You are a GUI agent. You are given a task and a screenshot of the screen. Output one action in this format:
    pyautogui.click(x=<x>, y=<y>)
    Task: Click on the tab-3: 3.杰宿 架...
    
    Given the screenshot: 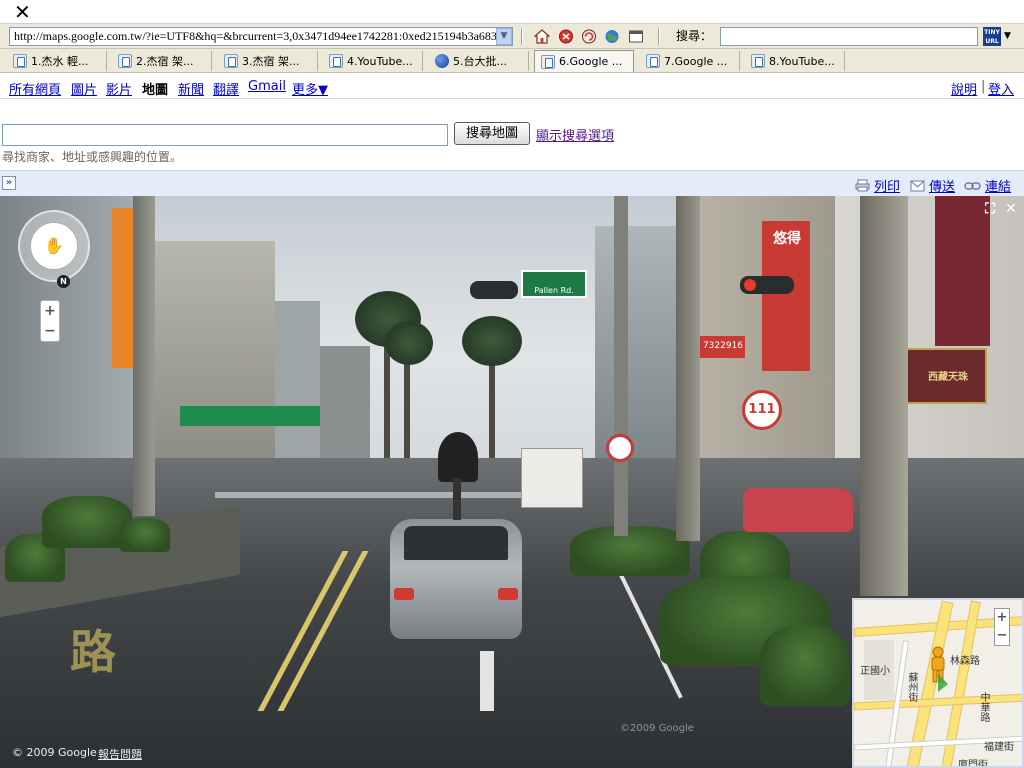 What is the action you would take?
    pyautogui.click(x=268, y=61)
    